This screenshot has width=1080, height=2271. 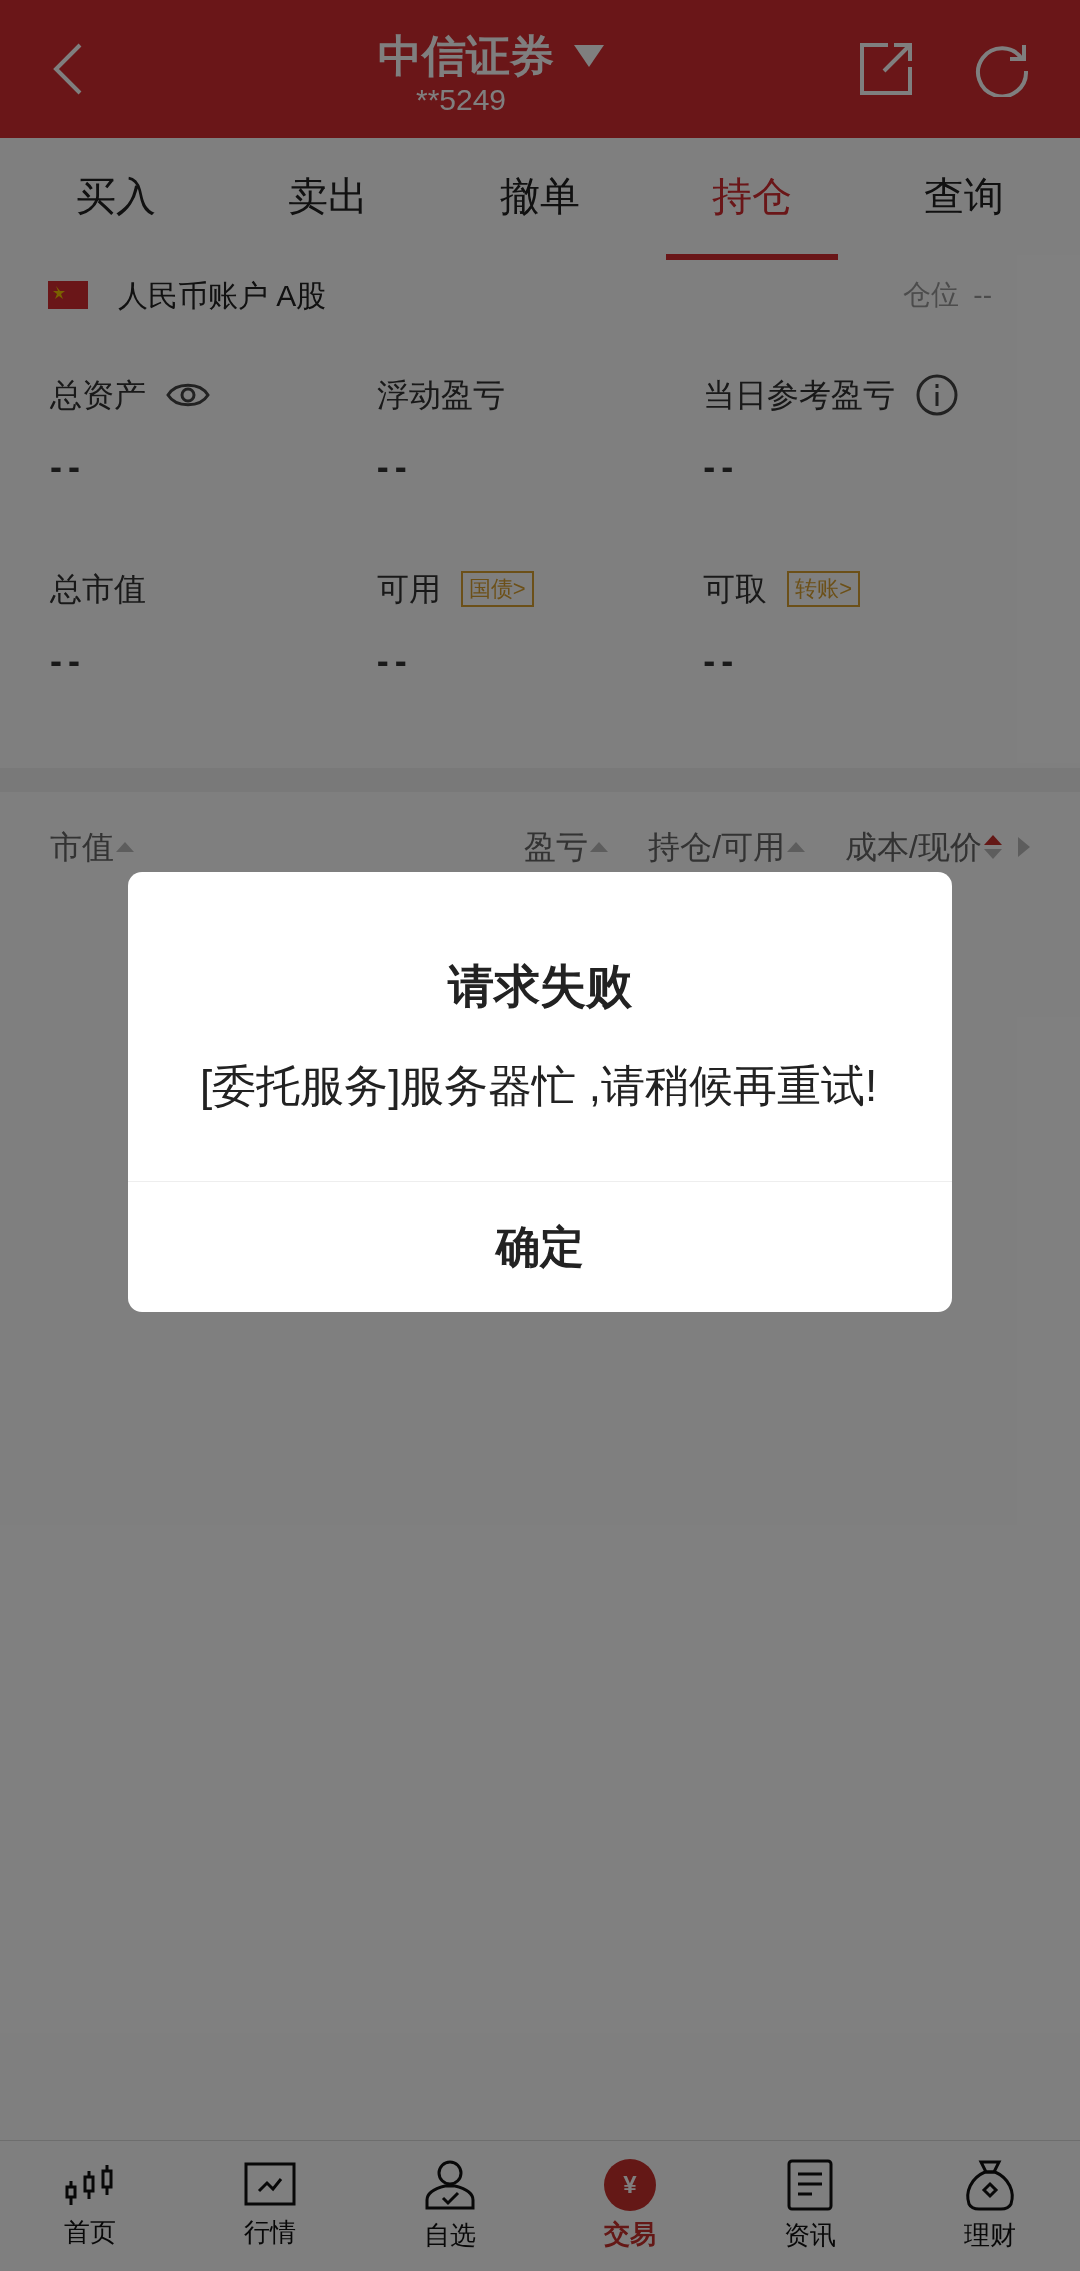 I want to click on tab: 持仓, so click(x=752, y=199).